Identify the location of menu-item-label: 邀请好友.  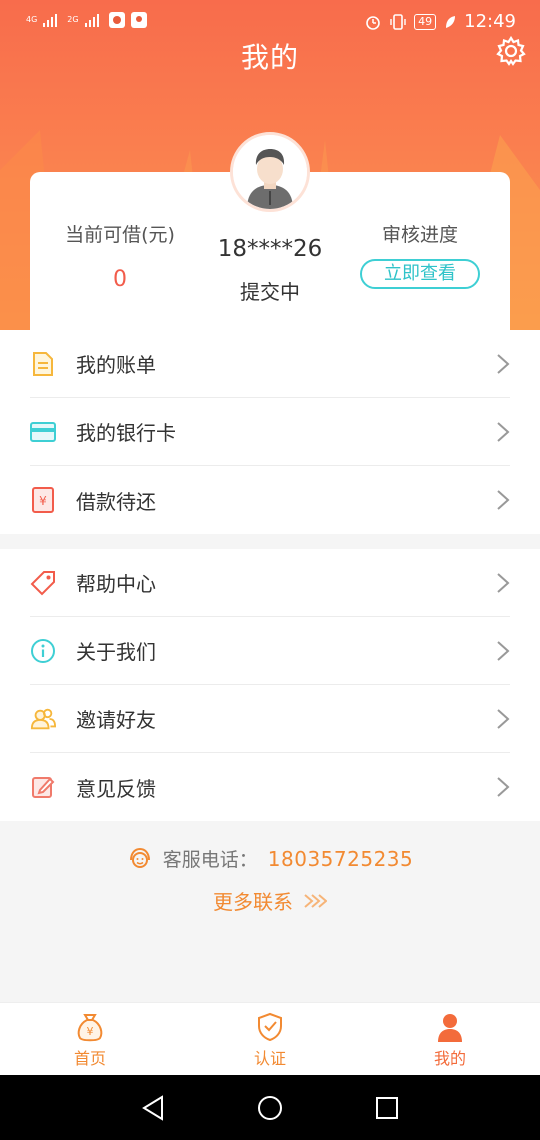
(116, 720).